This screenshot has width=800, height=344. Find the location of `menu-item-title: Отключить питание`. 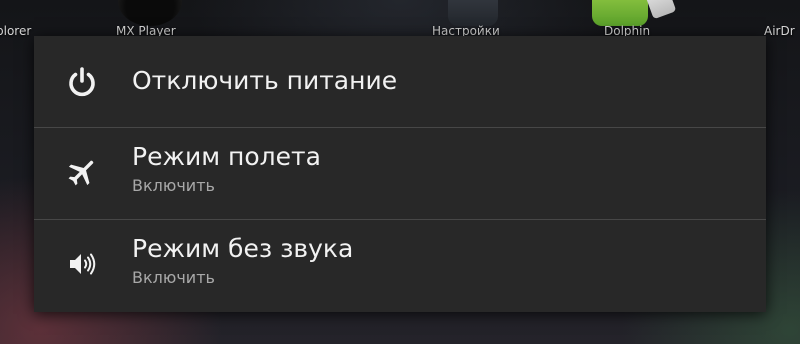

menu-item-title: Отключить питание is located at coordinates (265, 80).